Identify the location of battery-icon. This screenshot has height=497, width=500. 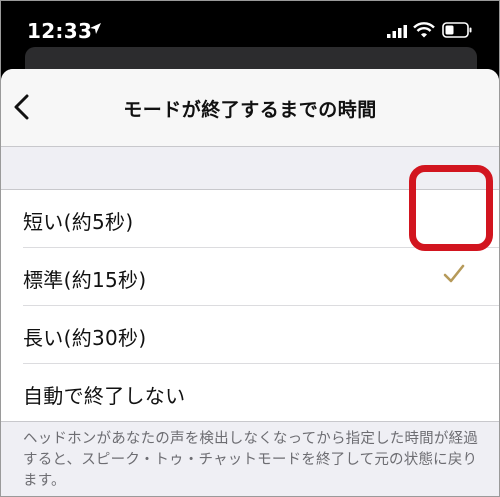
(457, 30).